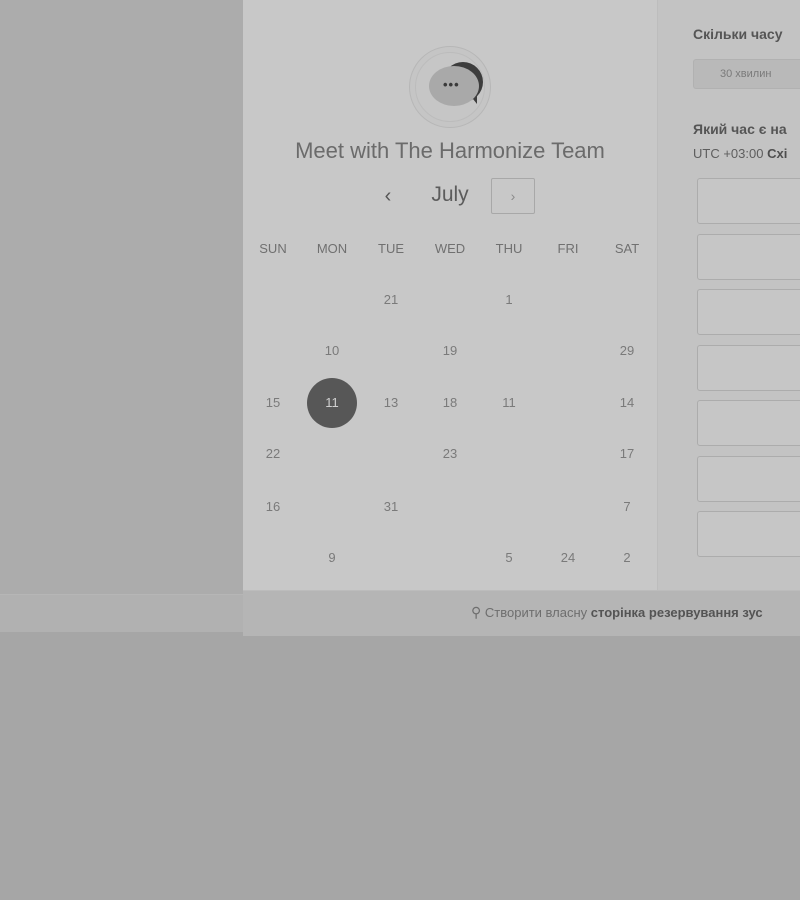 The image size is (800, 900). Describe the element at coordinates (627, 507) in the screenshot. I see `calendar-day: 7` at that location.